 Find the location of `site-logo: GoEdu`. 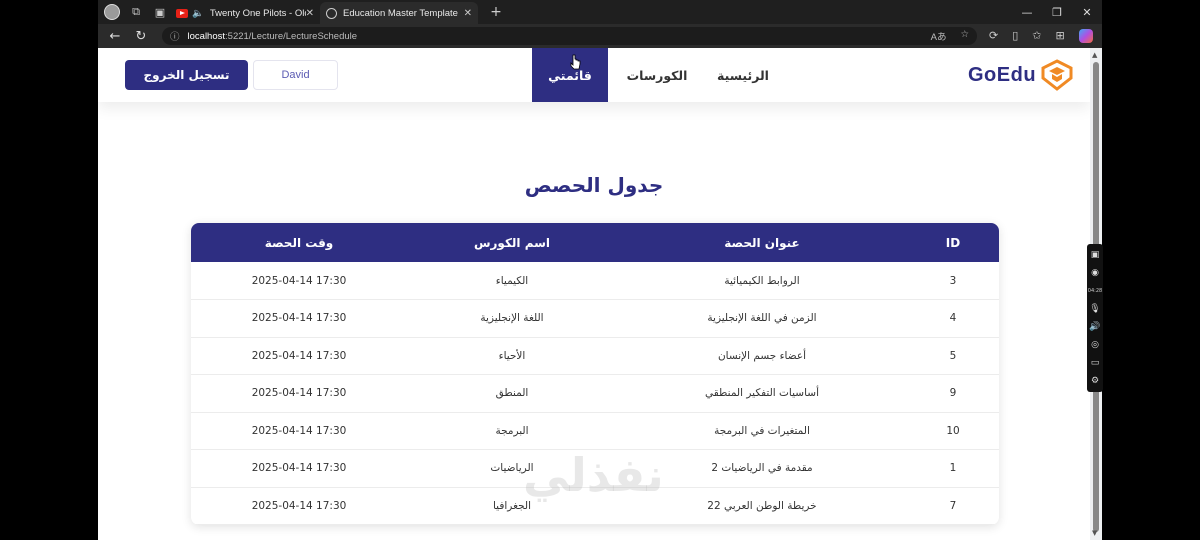

site-logo: GoEdu is located at coordinates (1021, 75).